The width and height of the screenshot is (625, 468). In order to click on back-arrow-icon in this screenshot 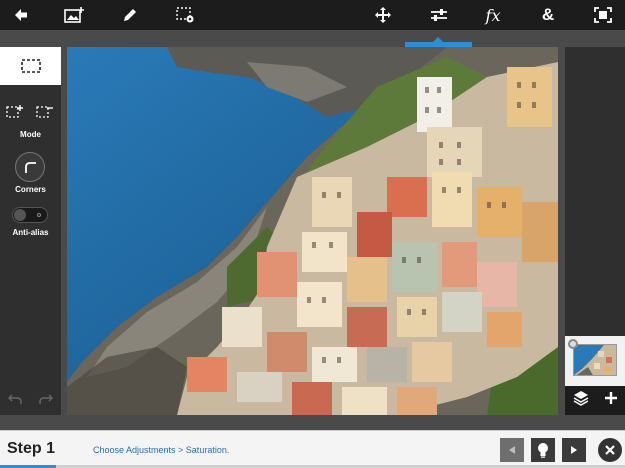, I will do `click(21, 15)`.